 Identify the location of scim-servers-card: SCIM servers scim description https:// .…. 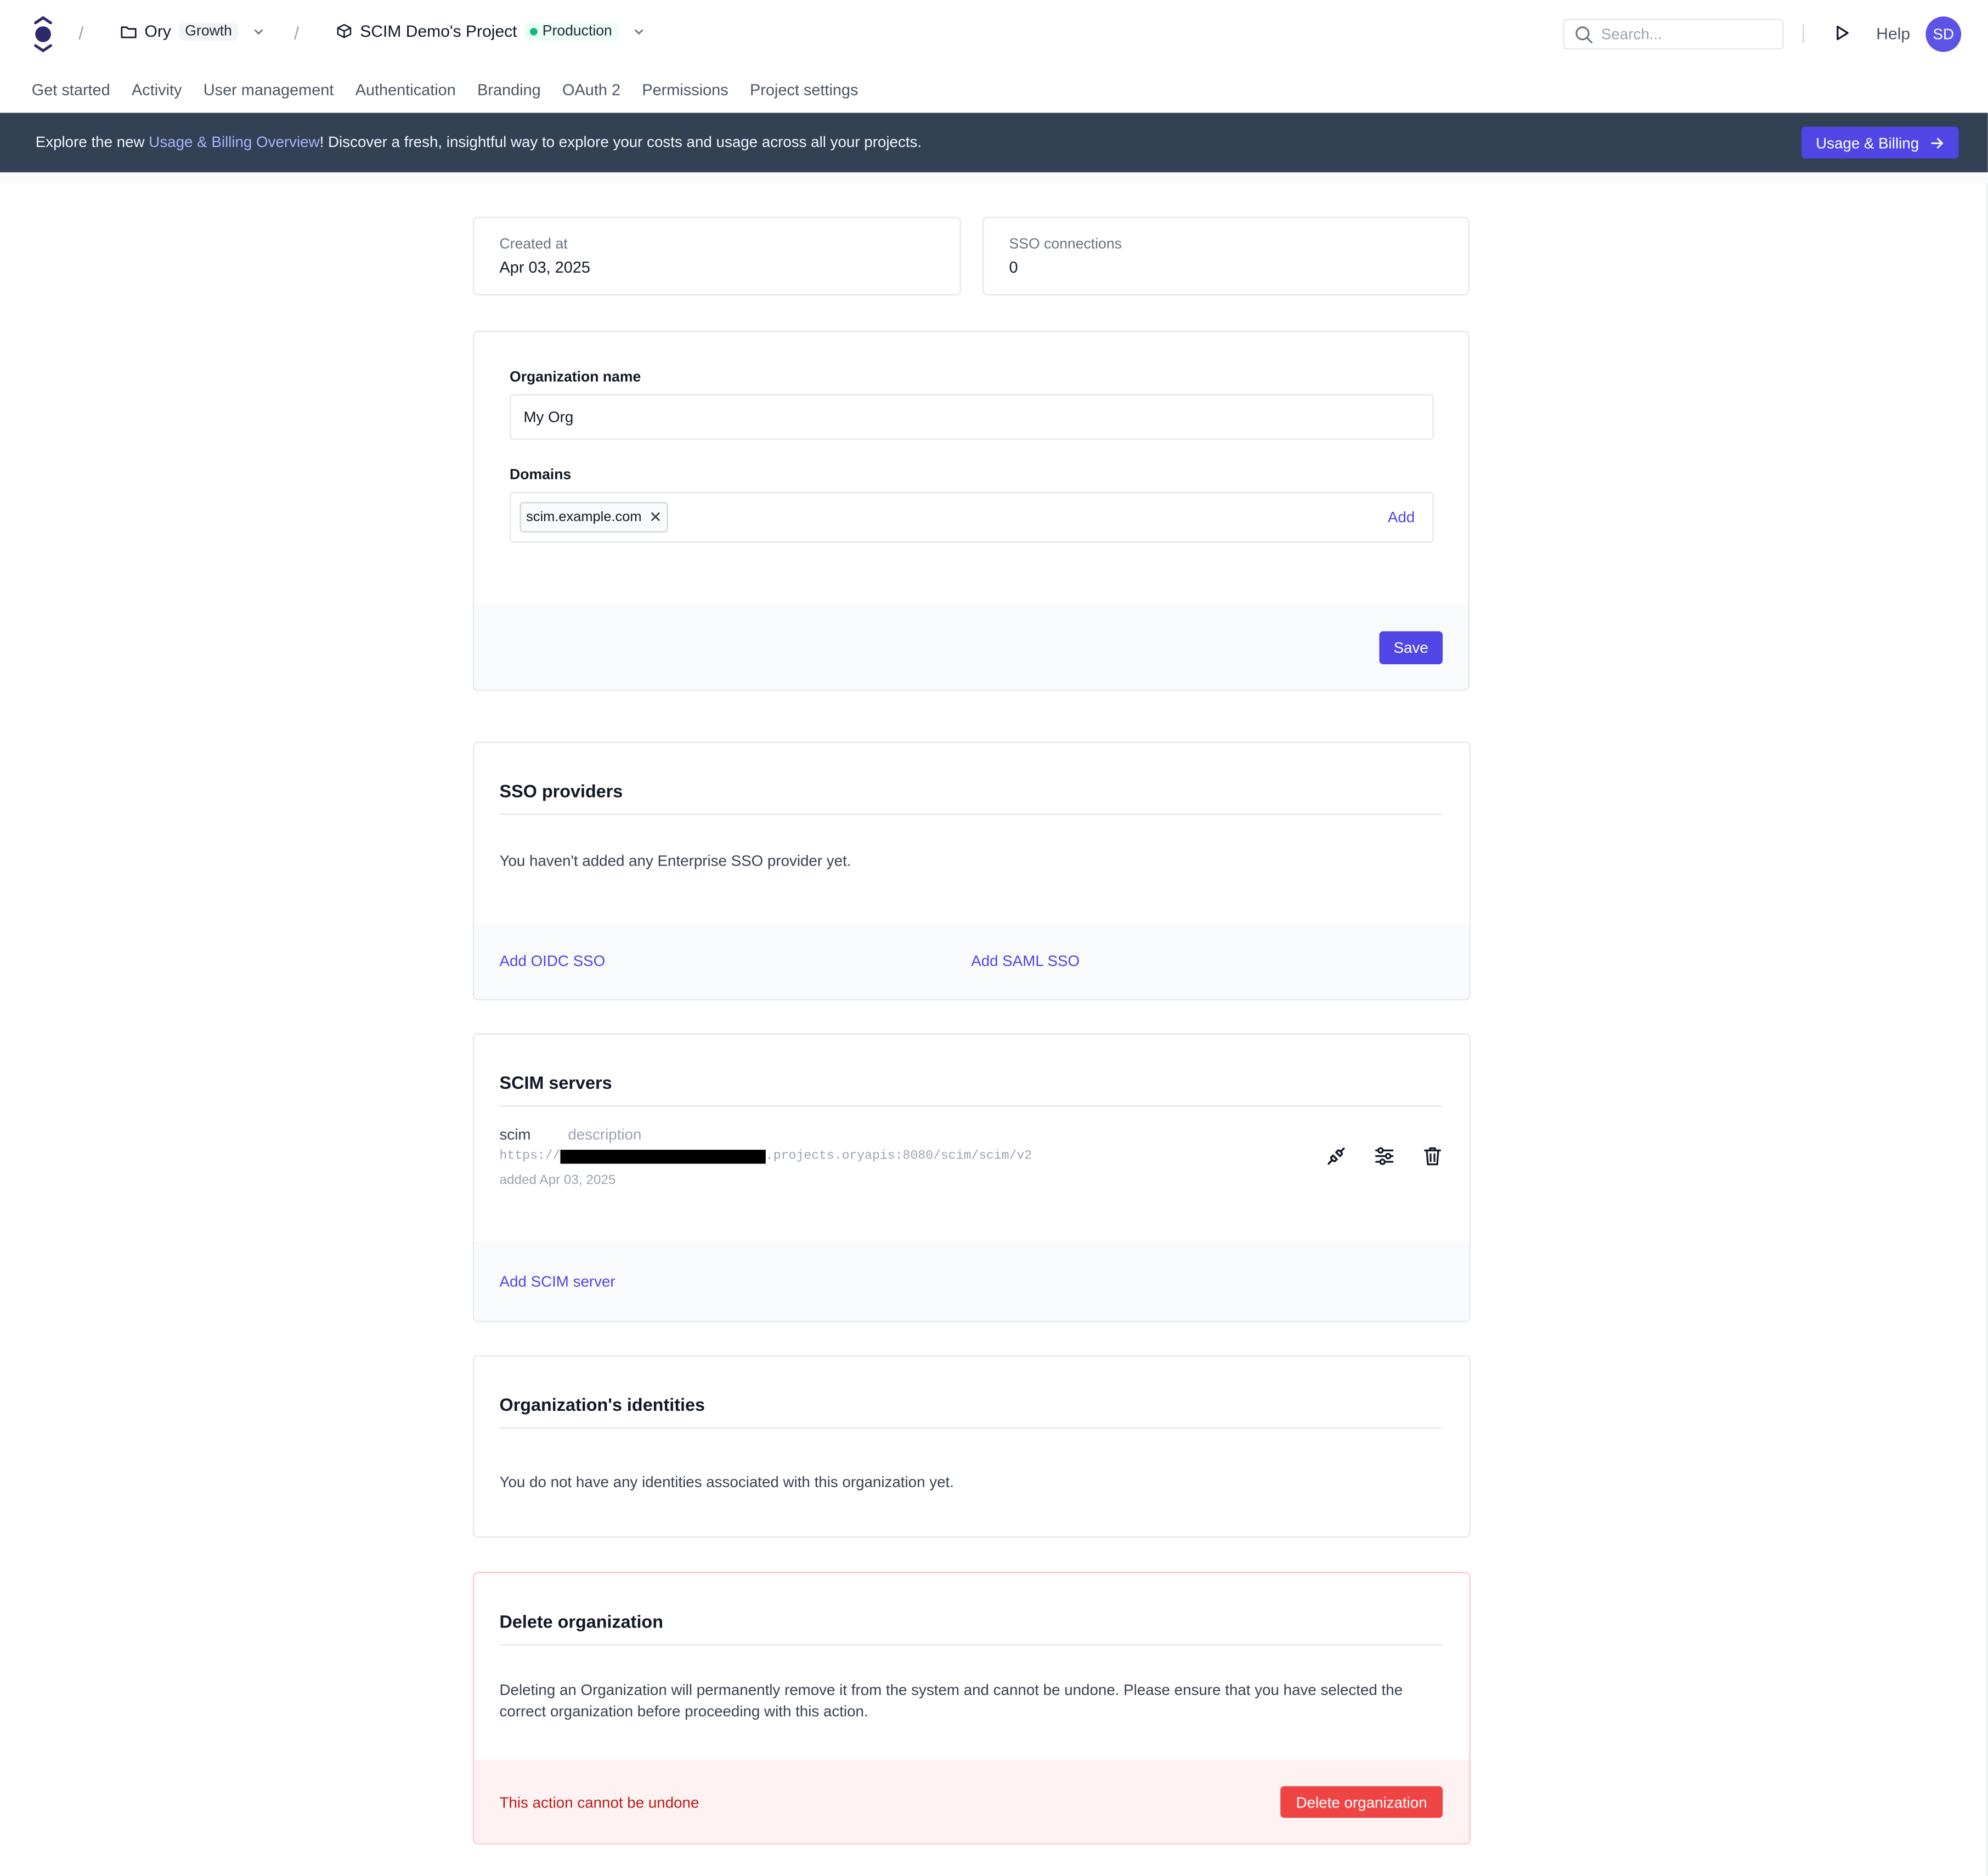
(972, 1178).